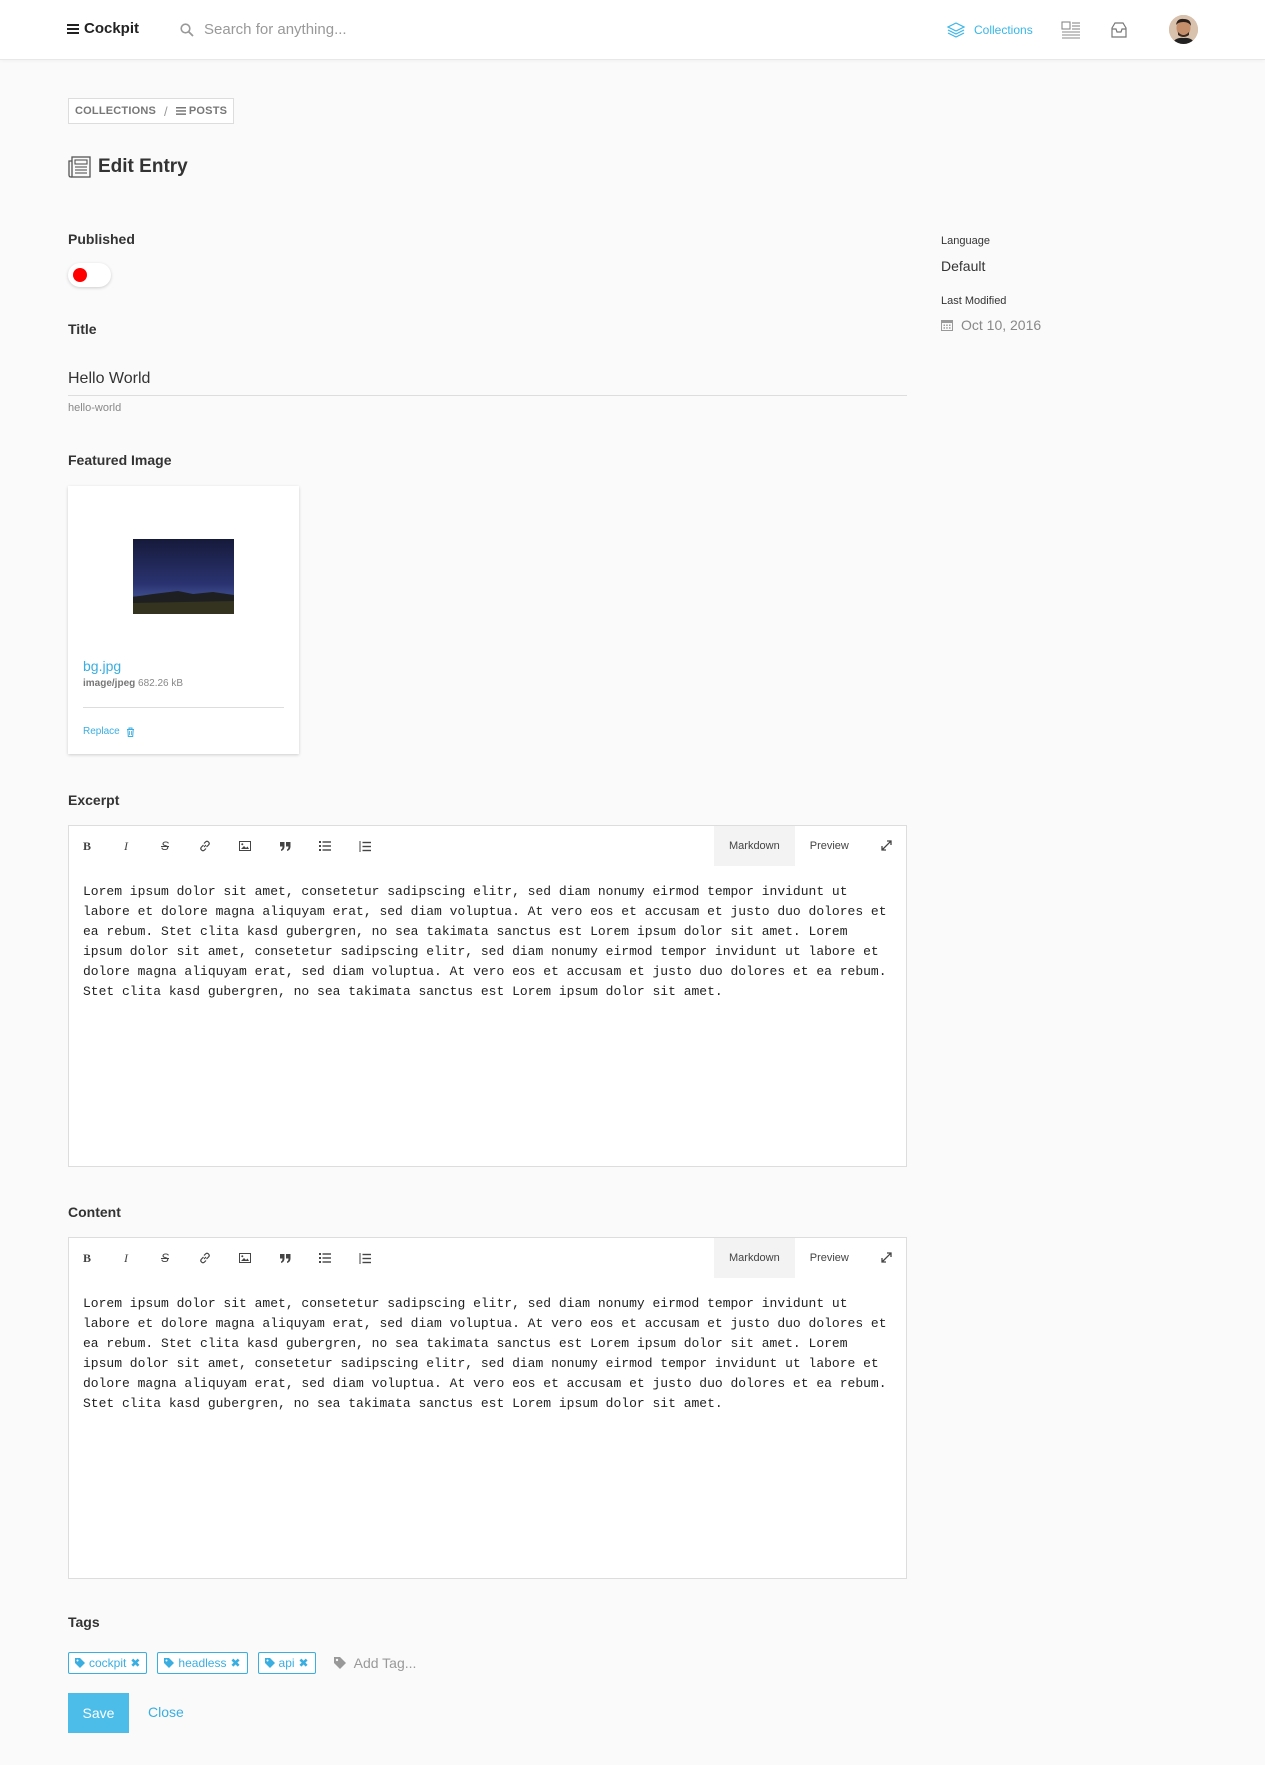 This screenshot has width=1265, height=1765. Describe the element at coordinates (143, 166) in the screenshot. I see `page-title-text: Edit Entry` at that location.